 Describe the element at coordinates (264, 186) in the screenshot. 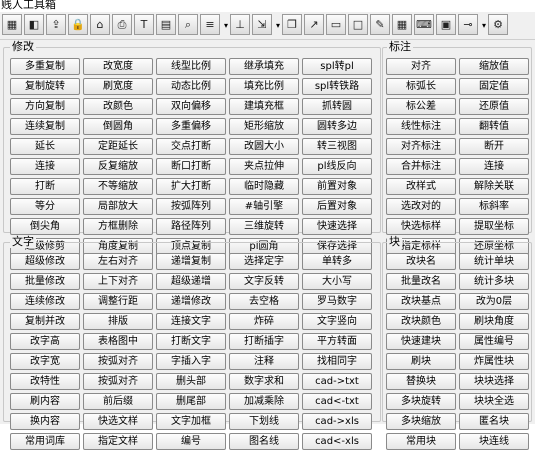

I see `modify-button-33: 临时隐藏` at that location.